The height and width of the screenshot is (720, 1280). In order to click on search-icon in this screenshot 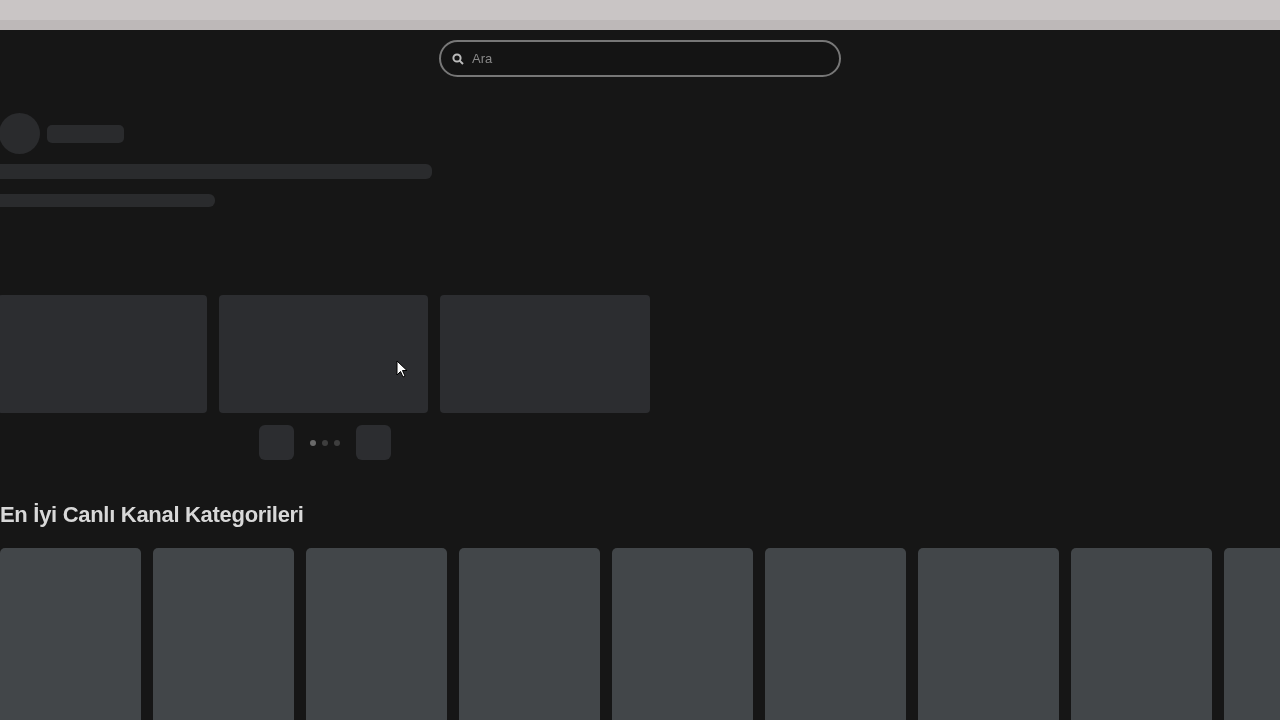, I will do `click(458, 59)`.